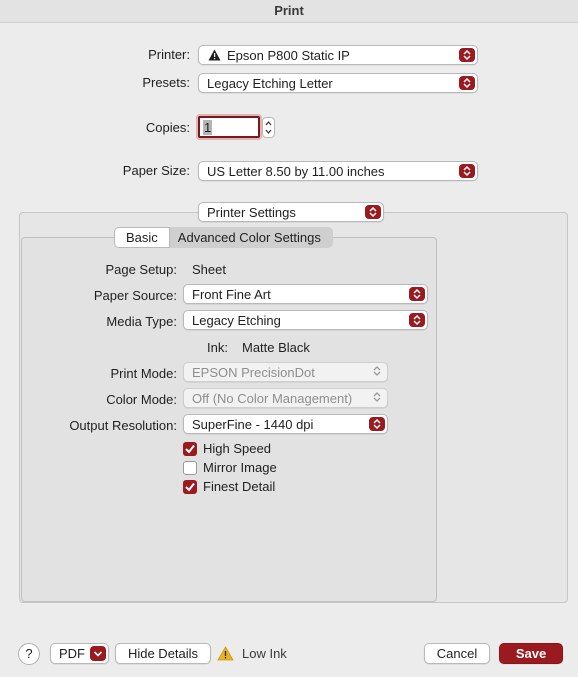  What do you see at coordinates (268, 127) in the screenshot?
I see `copies-stepper` at bounding box center [268, 127].